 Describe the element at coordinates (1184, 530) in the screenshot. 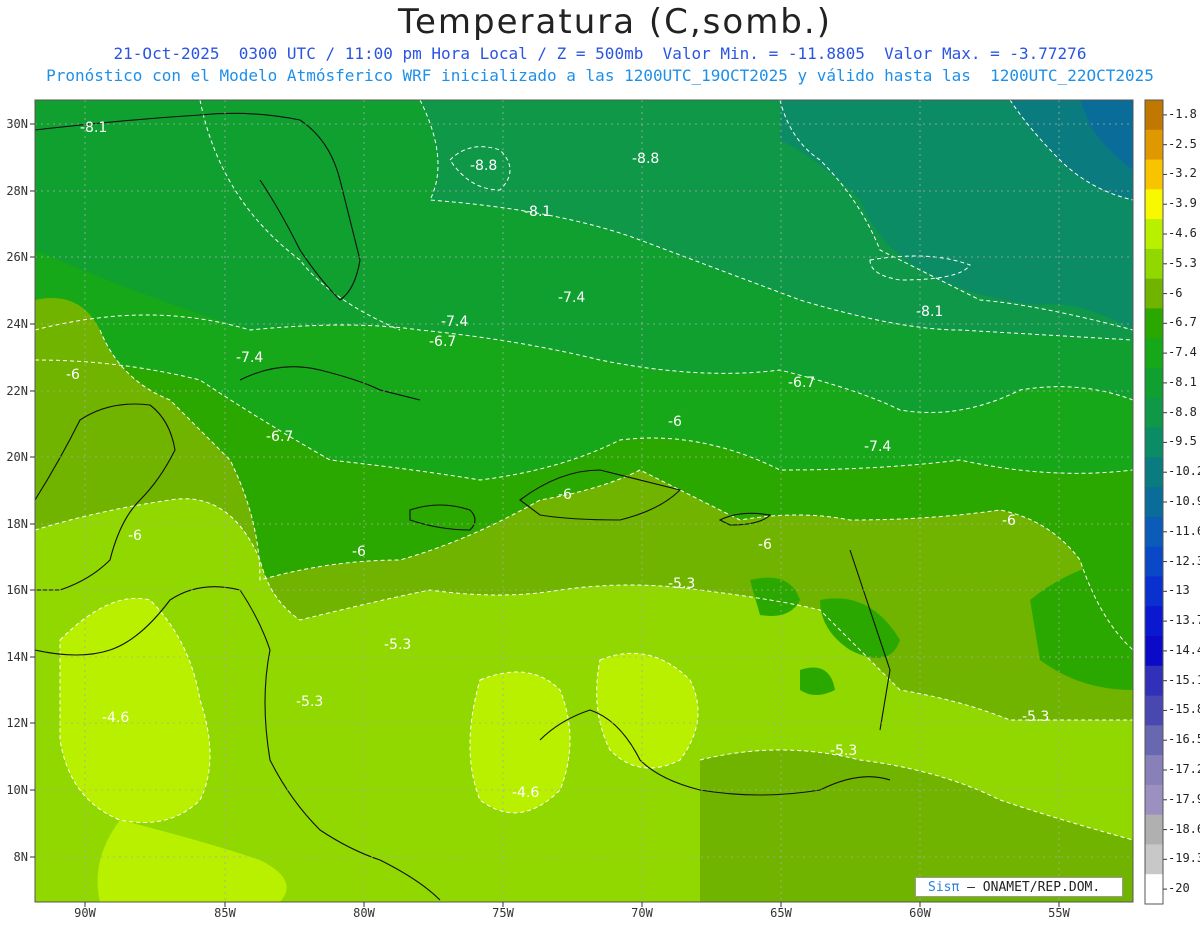

I see `colorbar-label: -11.6` at that location.